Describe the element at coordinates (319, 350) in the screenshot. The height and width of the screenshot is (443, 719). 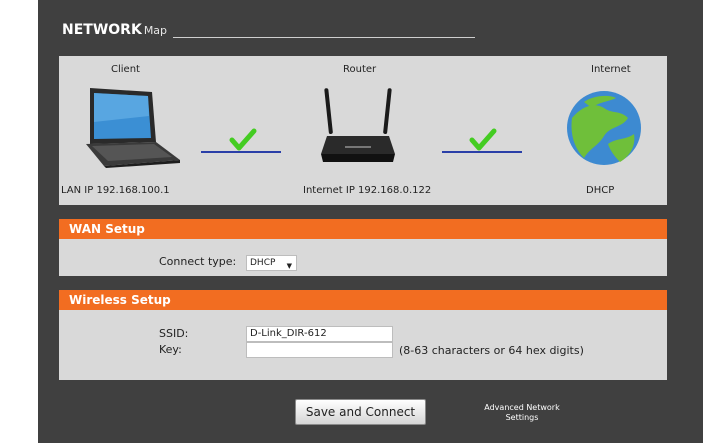
I see `key-input` at that location.